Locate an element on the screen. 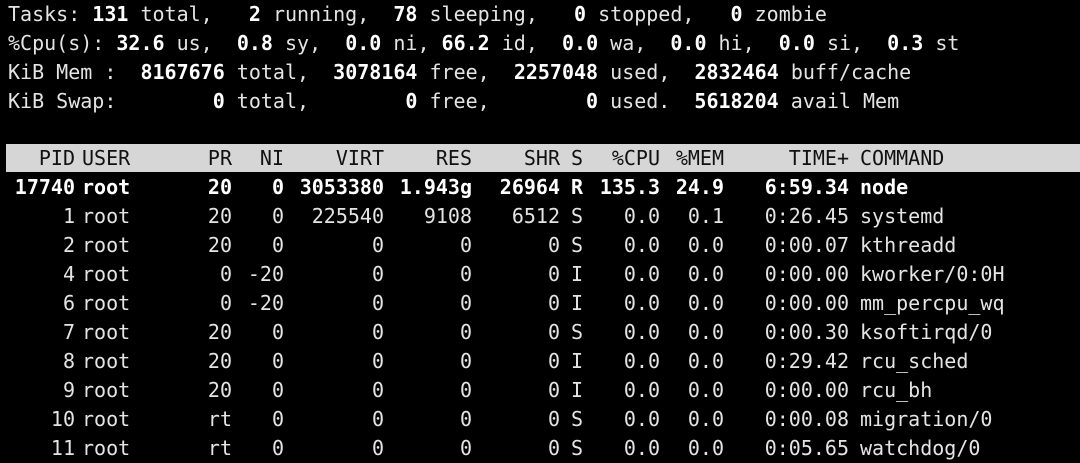 The height and width of the screenshot is (463, 1080). column-header-command: COMMAND is located at coordinates (970, 158).